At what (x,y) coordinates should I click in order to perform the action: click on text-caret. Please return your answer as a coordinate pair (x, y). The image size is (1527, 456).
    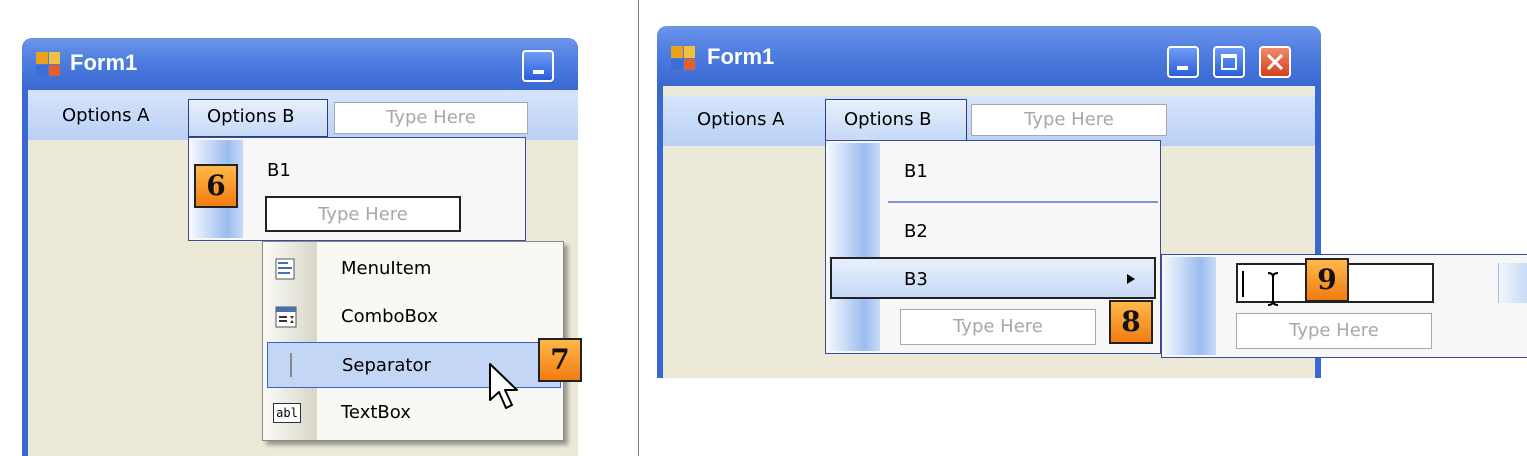
    Looking at the image, I should click on (1243, 284).